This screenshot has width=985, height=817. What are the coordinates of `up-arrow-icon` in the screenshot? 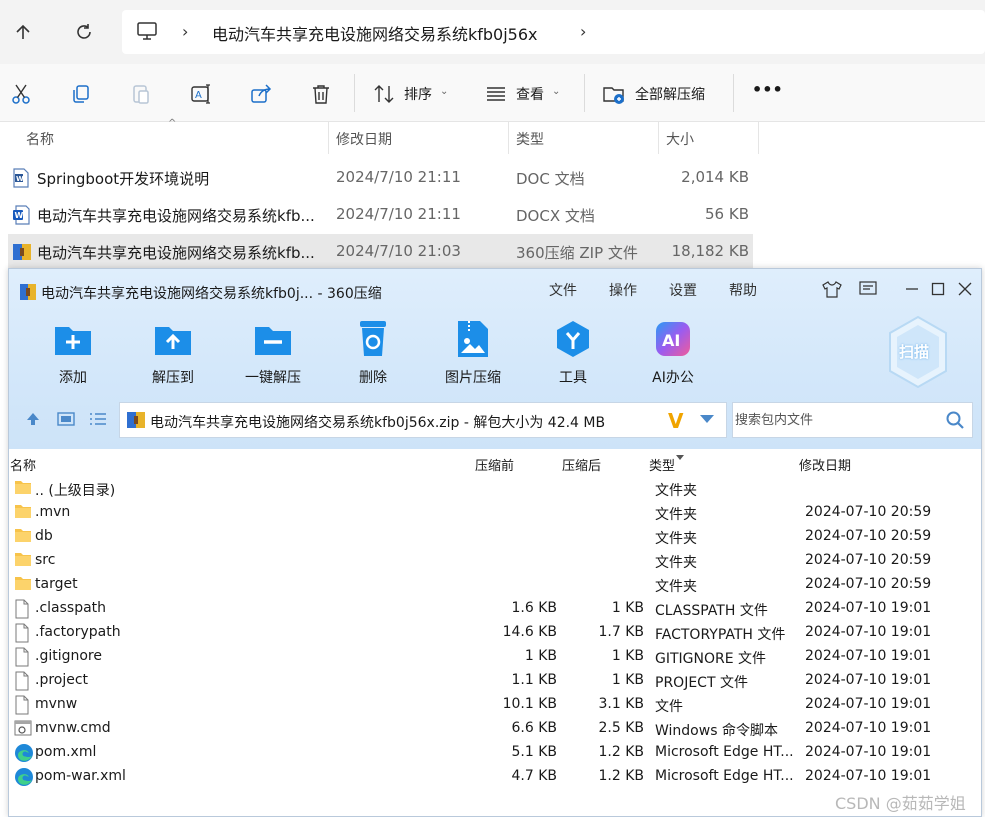 It's located at (23, 32).